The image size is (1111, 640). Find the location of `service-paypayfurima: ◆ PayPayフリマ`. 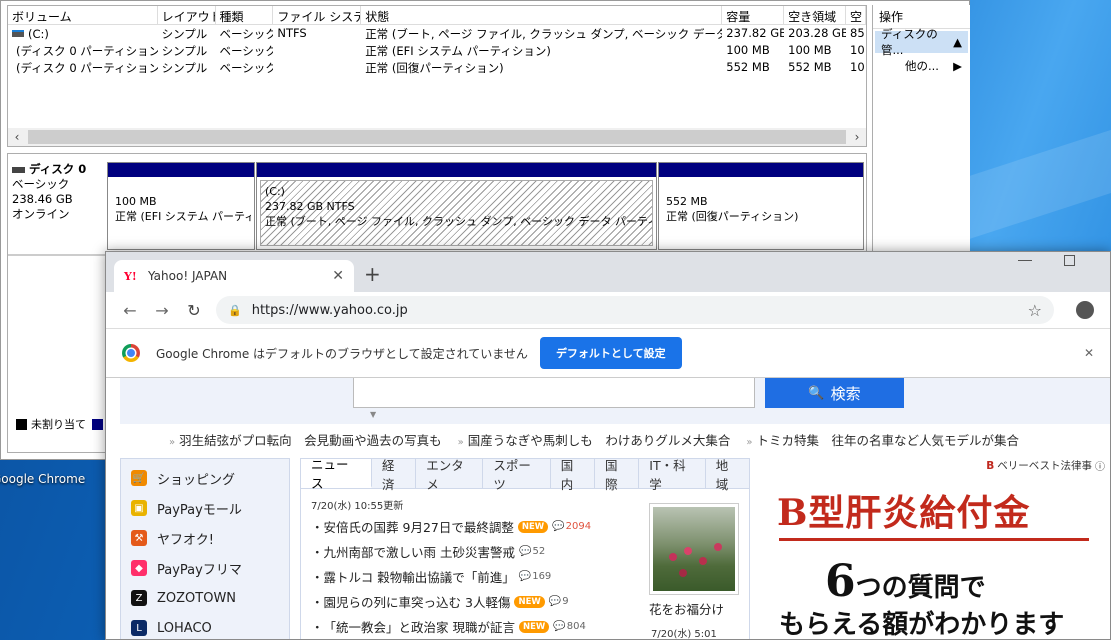

service-paypayfurima: ◆ PayPayフリマ is located at coordinates (205, 568).